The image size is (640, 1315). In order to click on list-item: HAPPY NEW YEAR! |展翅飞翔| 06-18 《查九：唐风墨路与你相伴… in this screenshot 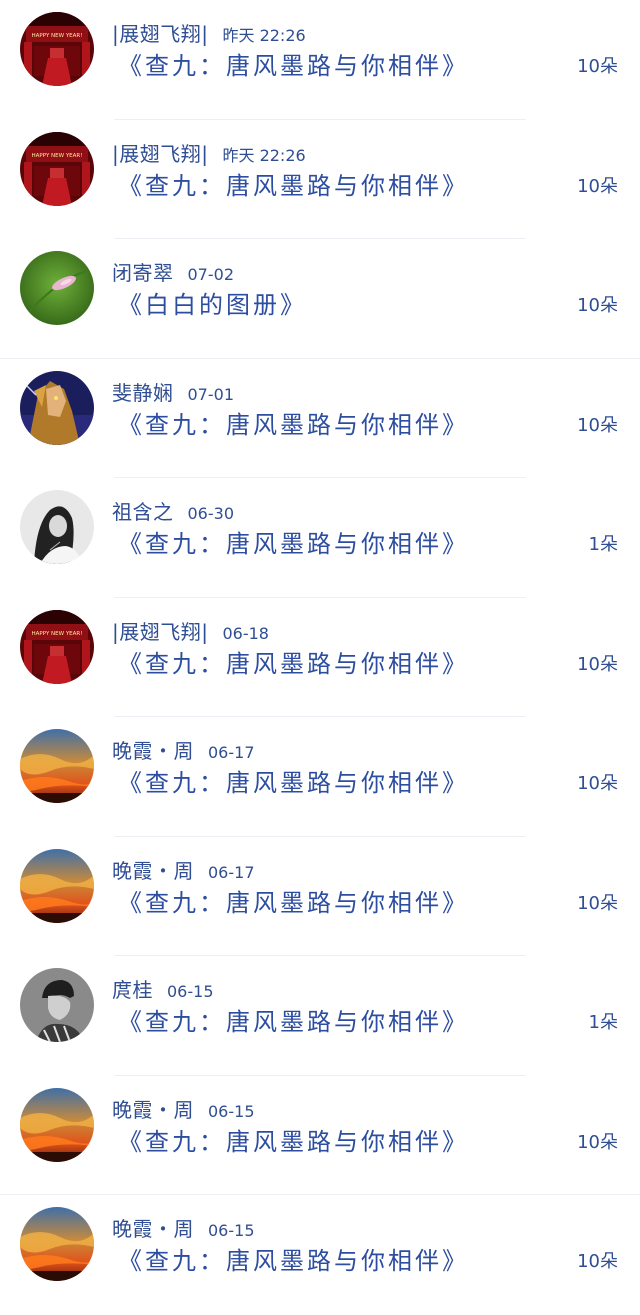, I will do `click(320, 657)`.